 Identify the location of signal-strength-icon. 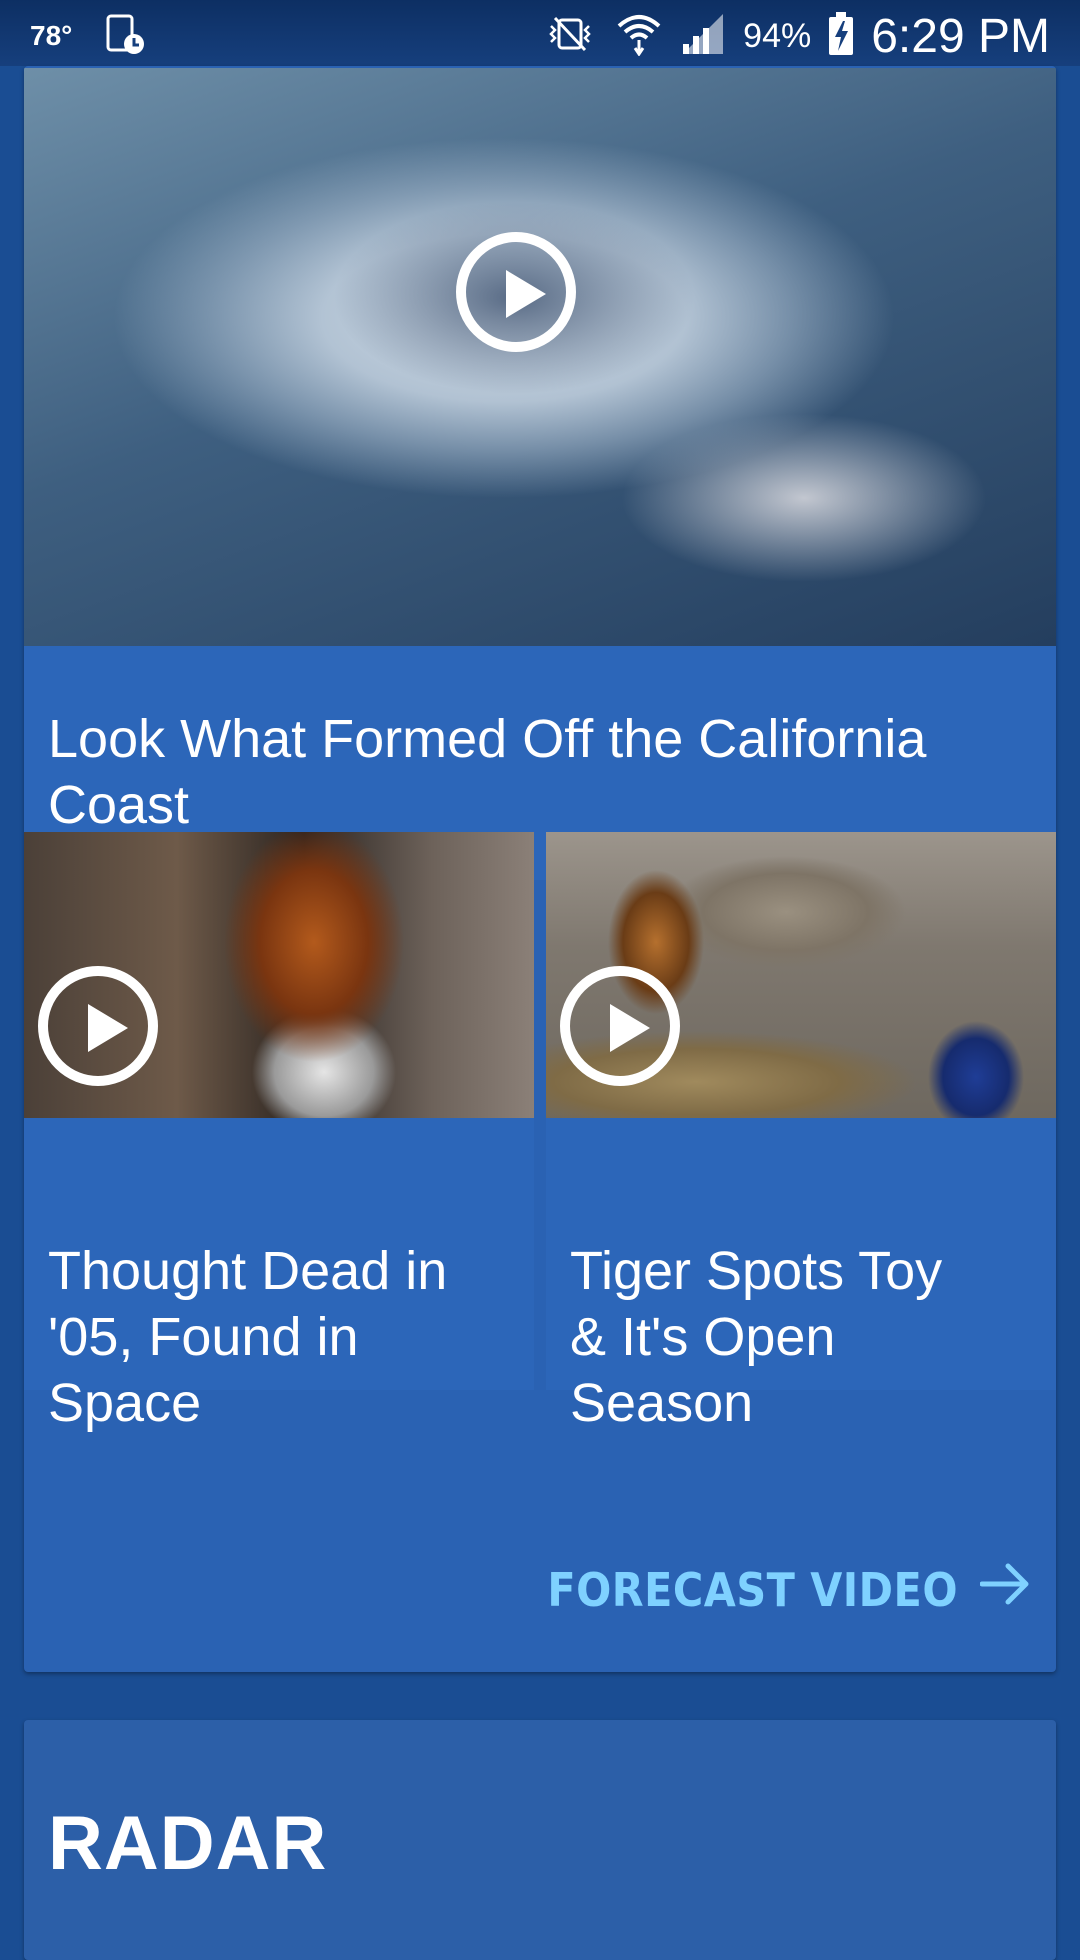
(703, 36).